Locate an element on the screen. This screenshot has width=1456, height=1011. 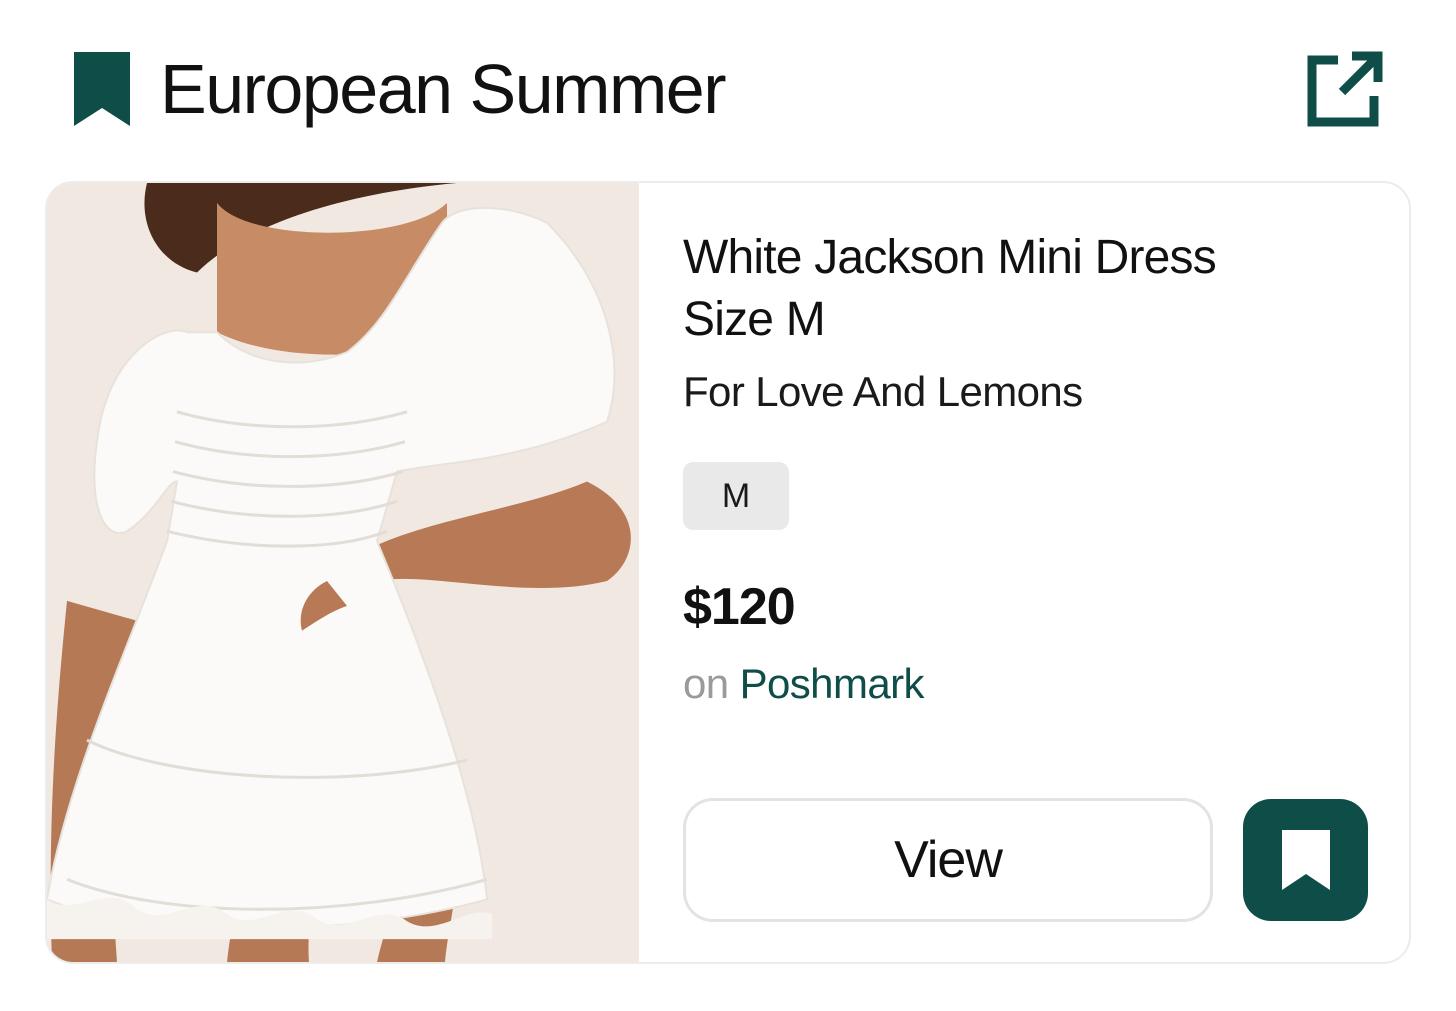
source-prefix: on is located at coordinates (706, 683).